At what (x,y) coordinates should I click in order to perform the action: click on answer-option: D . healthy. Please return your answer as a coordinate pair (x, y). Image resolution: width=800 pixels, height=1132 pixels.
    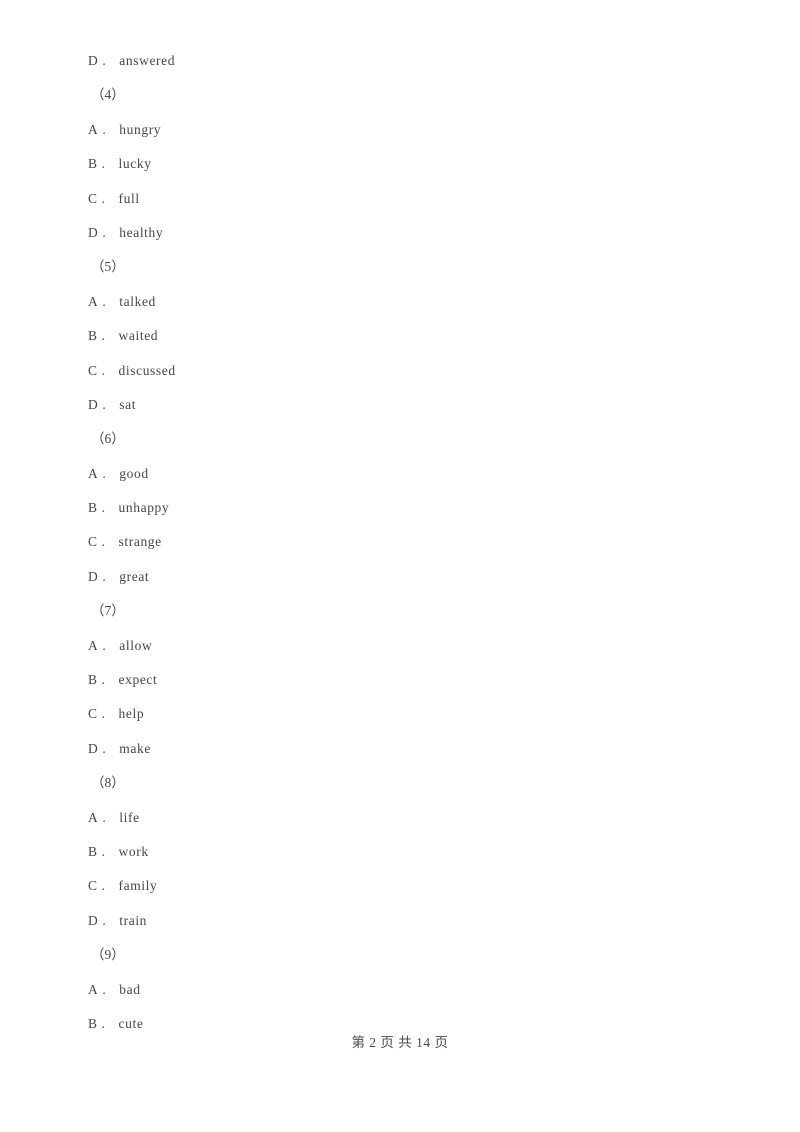
    Looking at the image, I should click on (398, 233).